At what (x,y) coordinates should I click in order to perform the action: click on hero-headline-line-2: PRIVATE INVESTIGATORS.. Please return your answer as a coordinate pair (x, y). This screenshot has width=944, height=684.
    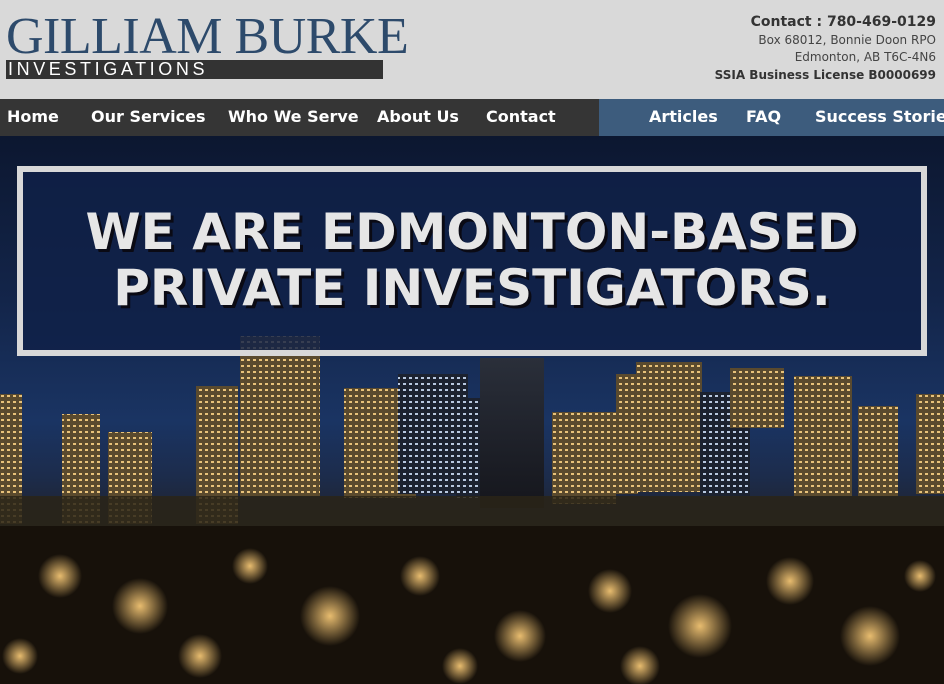
    Looking at the image, I should click on (472, 288).